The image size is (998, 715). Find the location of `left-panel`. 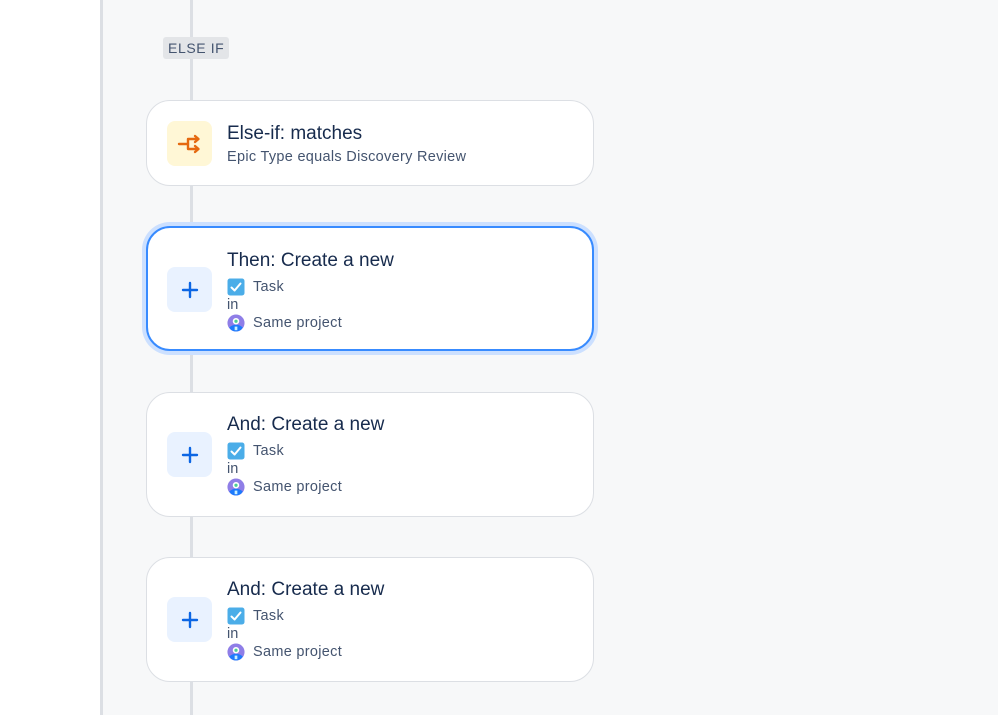

left-panel is located at coordinates (50, 357).